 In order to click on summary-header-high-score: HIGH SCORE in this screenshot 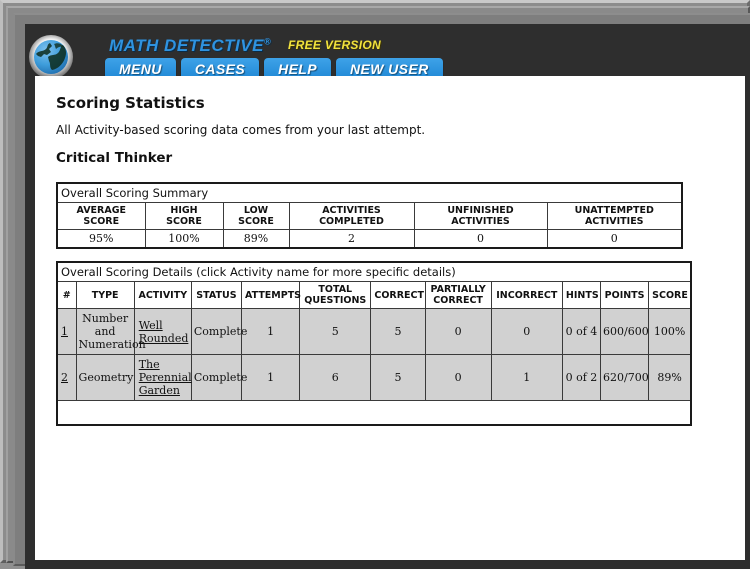, I will do `click(184, 216)`.